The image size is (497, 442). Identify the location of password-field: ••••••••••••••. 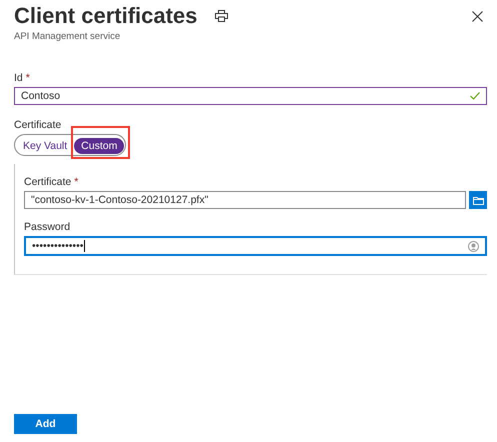
(255, 246).